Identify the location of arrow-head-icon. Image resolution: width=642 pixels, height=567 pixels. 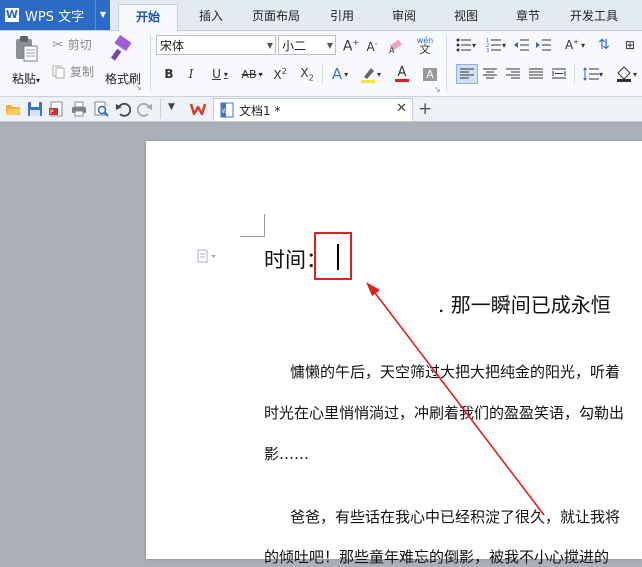
(373, 289).